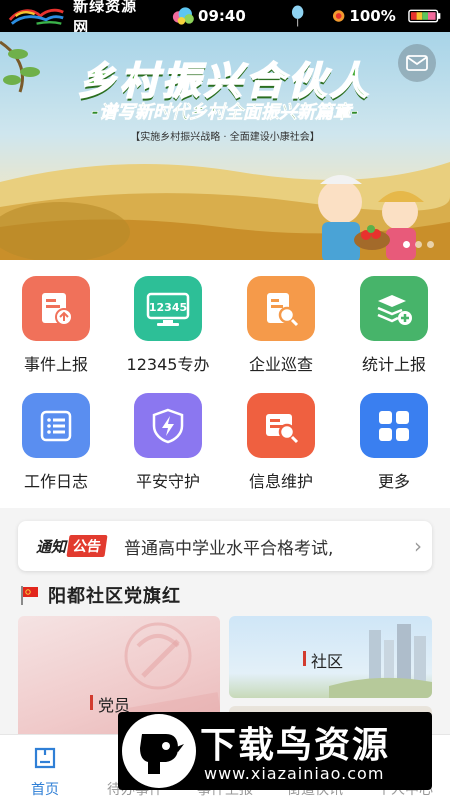 This screenshot has height=800, width=450. I want to click on notice-tag: 通知 公告, so click(72, 546).